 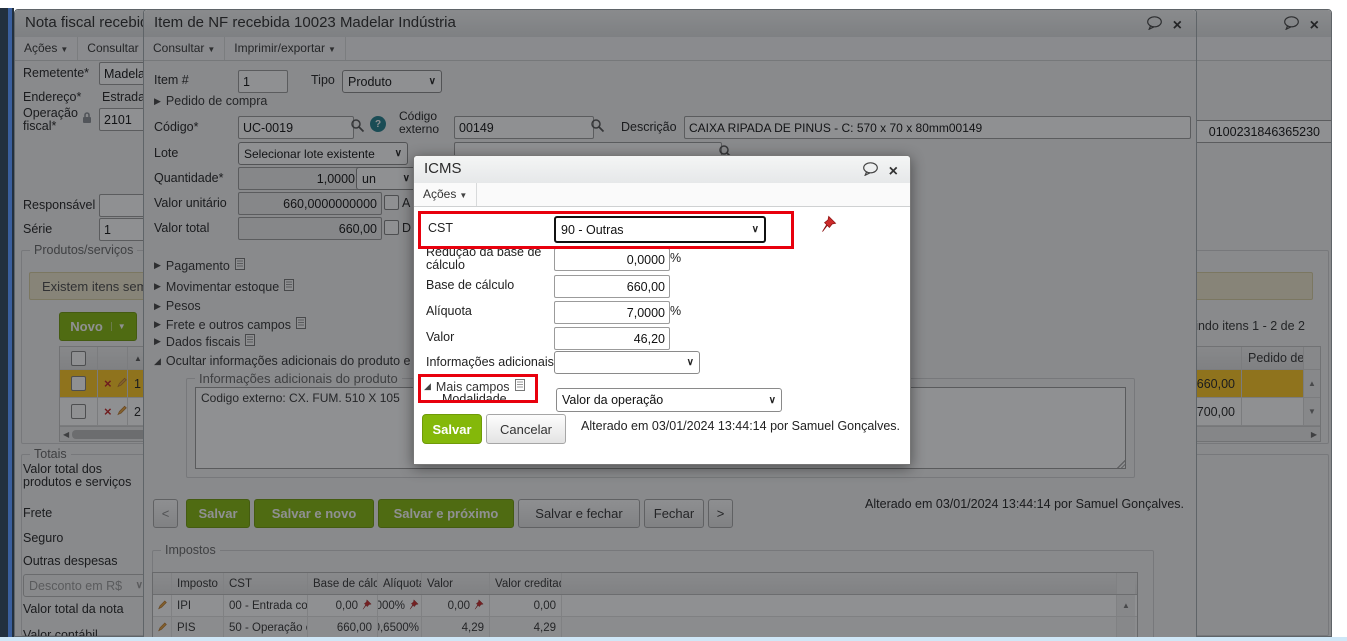 I want to click on salvar-e-proximo-button: Salvar e próximo, so click(x=446, y=513).